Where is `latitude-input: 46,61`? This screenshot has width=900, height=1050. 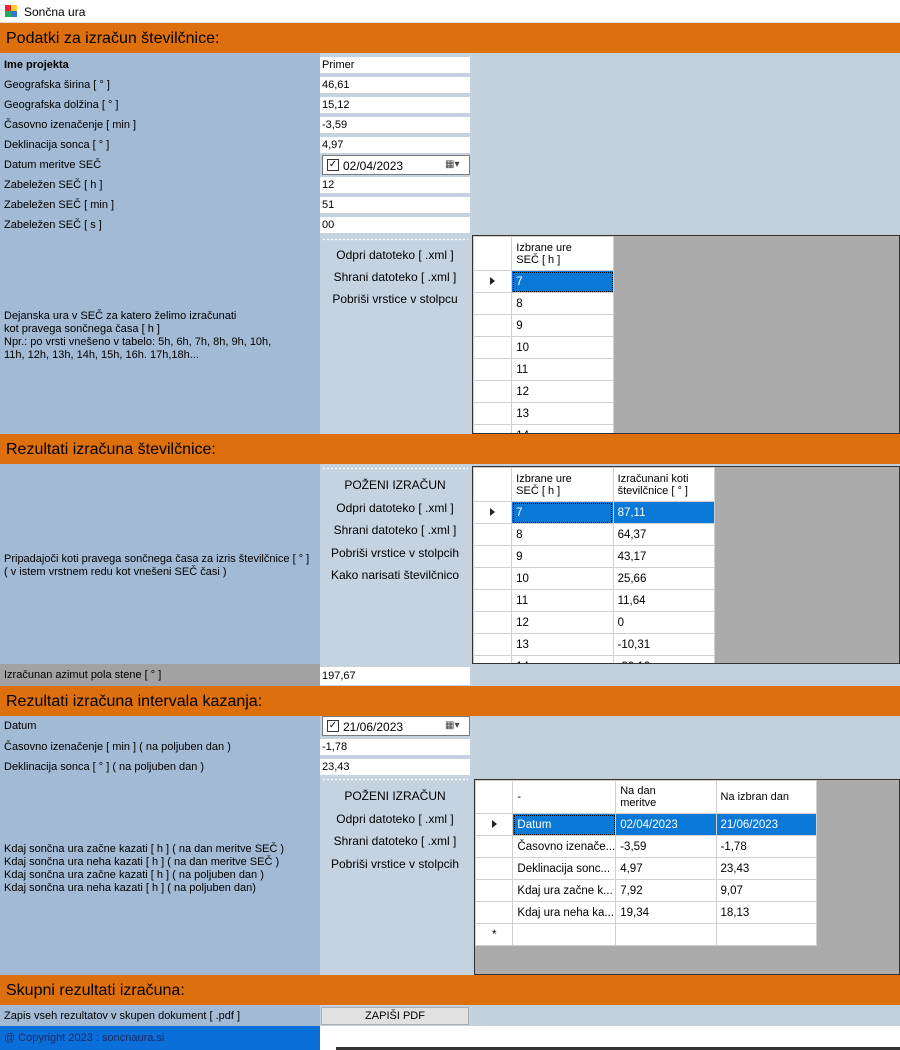 latitude-input: 46,61 is located at coordinates (395, 85).